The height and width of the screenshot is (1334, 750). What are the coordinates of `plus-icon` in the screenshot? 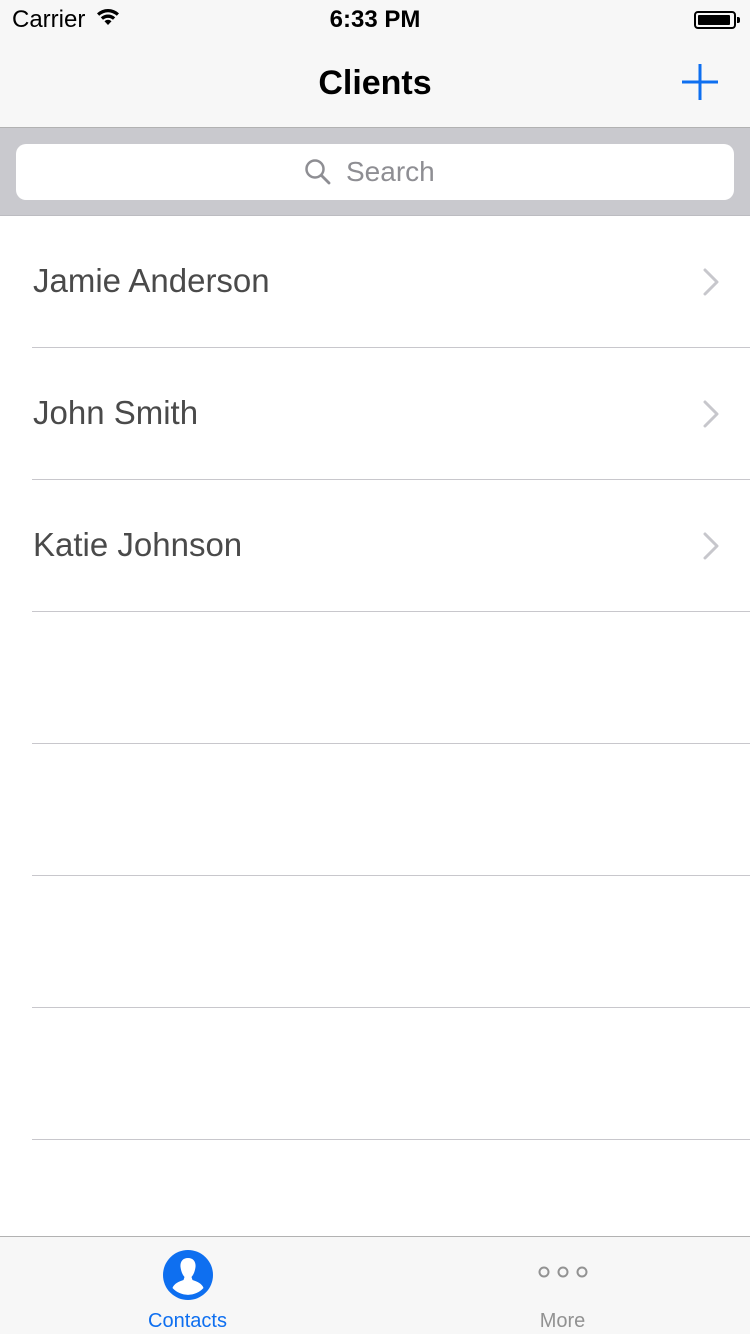 It's located at (700, 82).